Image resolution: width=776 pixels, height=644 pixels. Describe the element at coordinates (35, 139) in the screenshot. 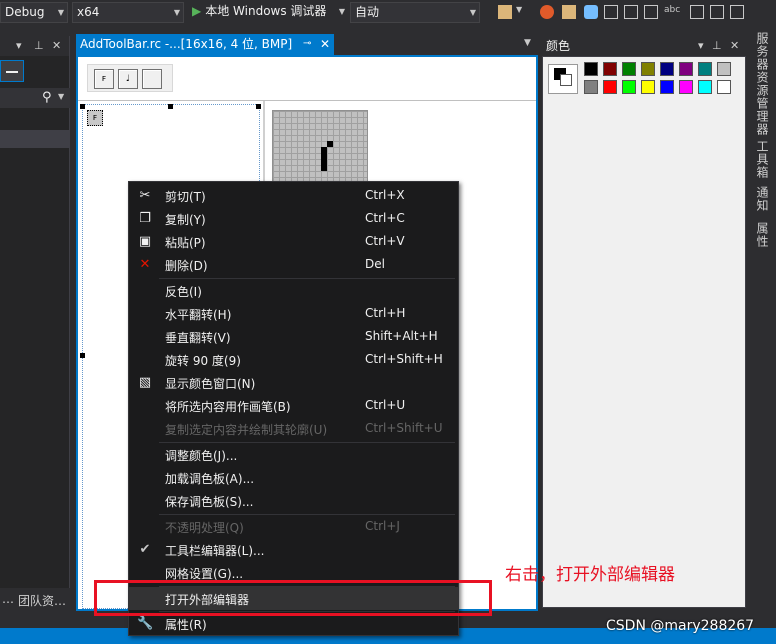

I see `selected-tree-item` at that location.